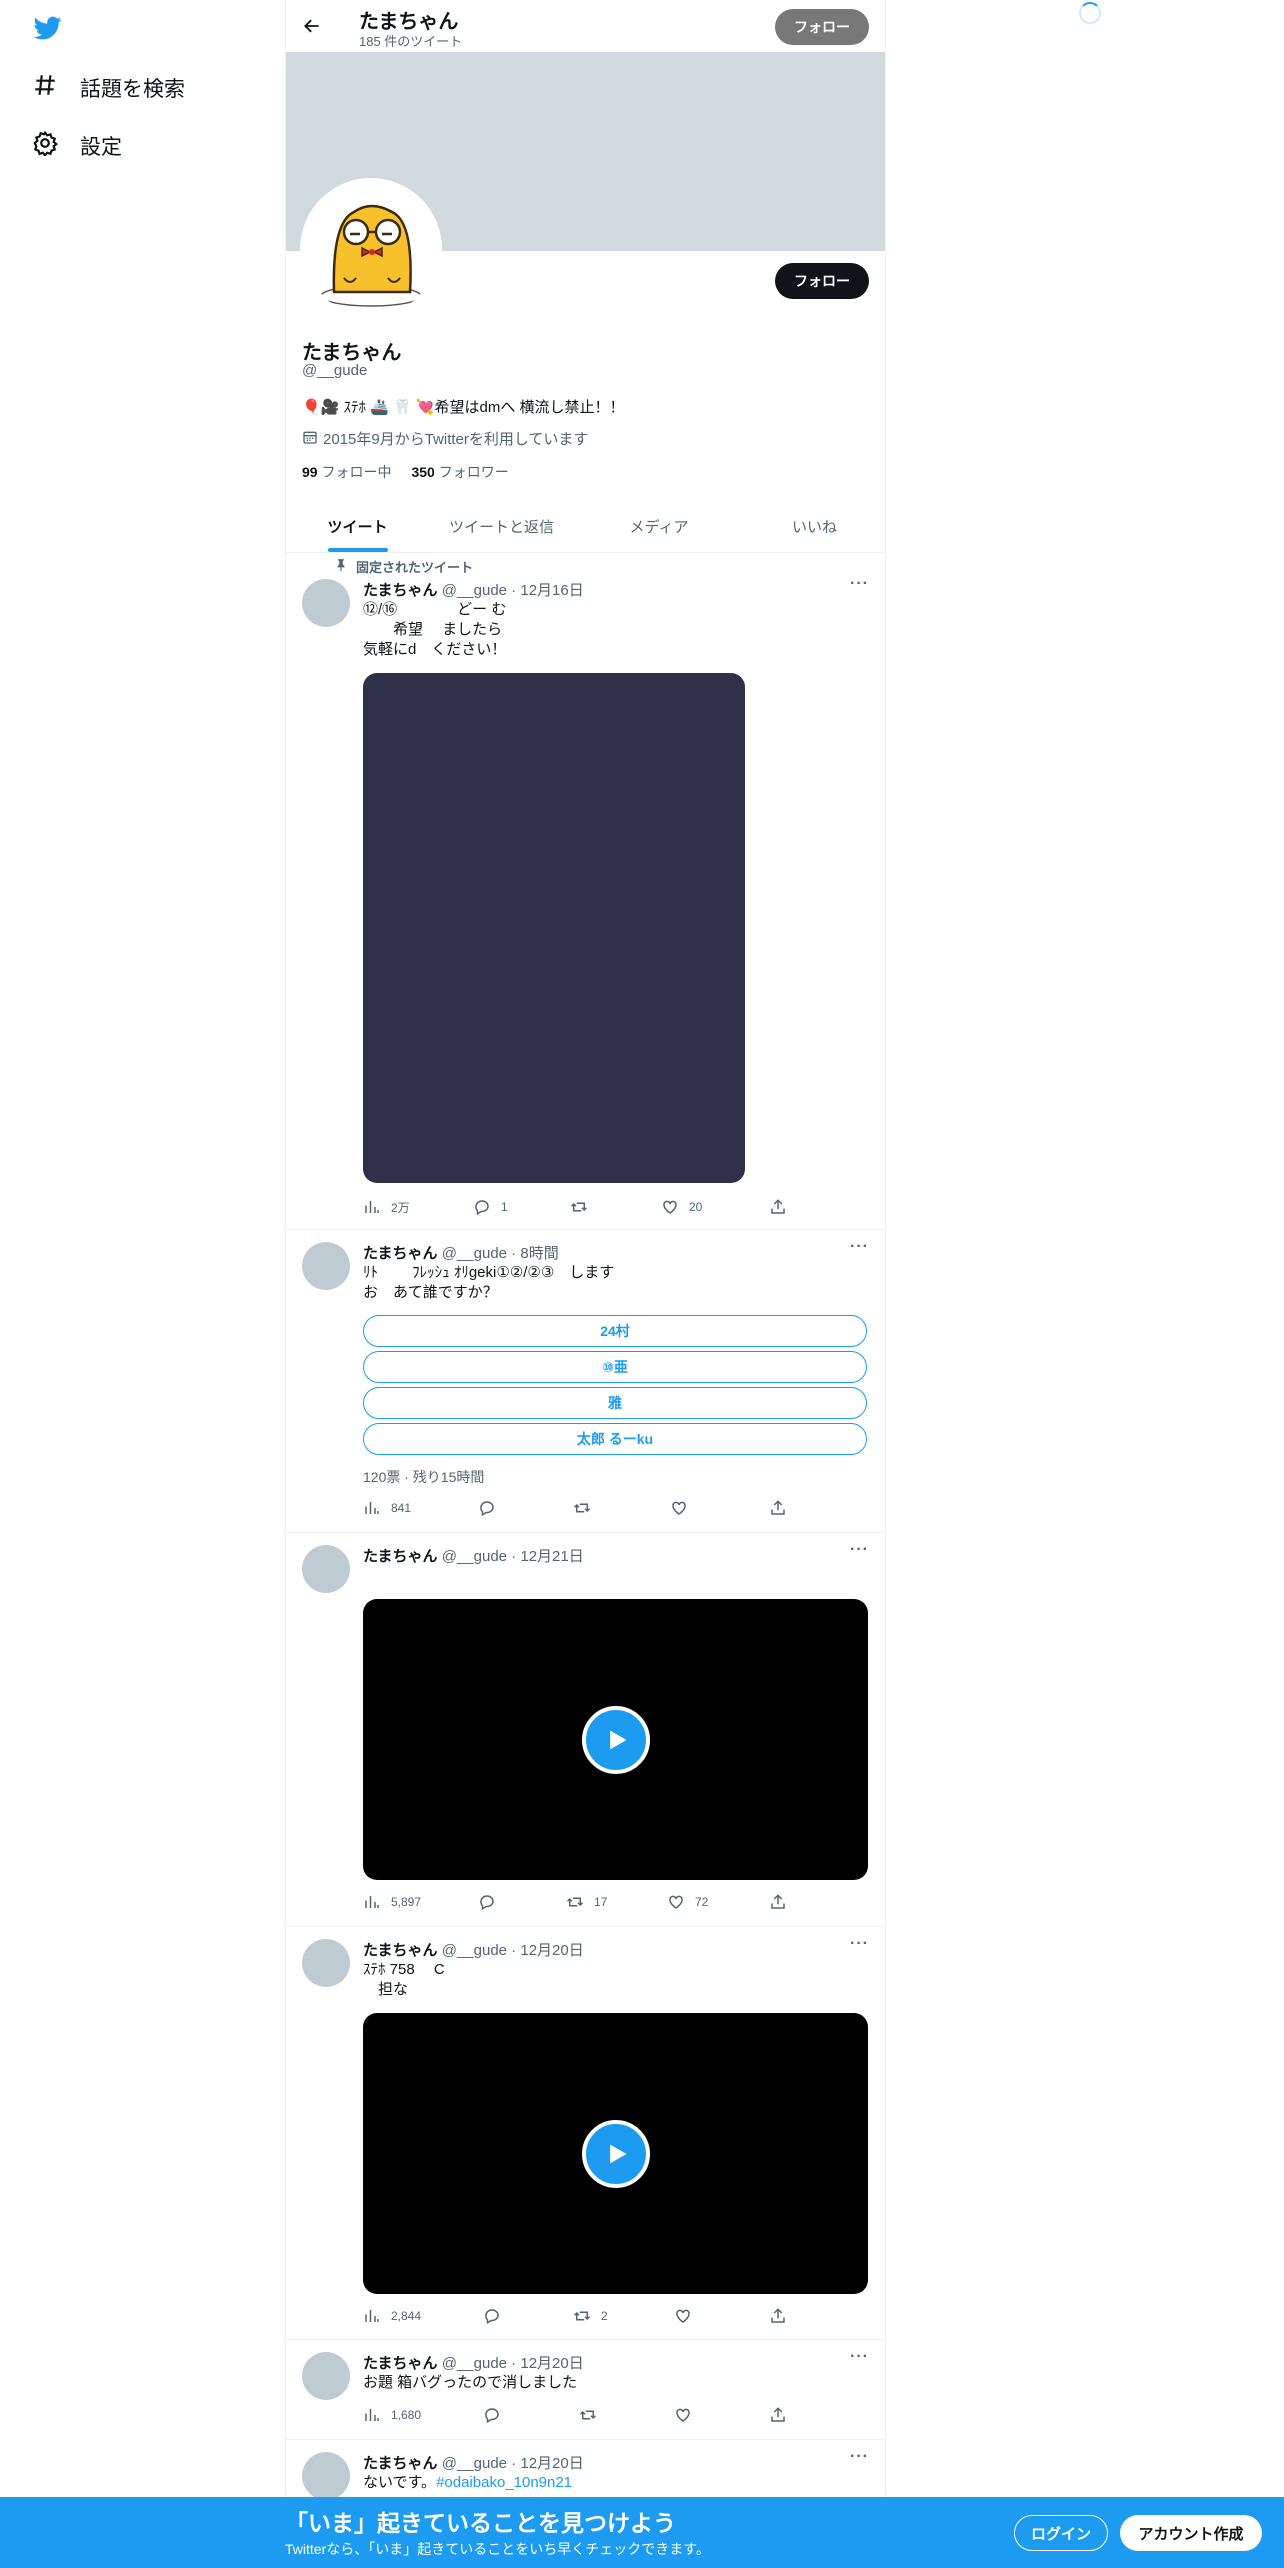 Image resolution: width=1284 pixels, height=2568 pixels. What do you see at coordinates (371, 249) in the screenshot?
I see `avatar` at bounding box center [371, 249].